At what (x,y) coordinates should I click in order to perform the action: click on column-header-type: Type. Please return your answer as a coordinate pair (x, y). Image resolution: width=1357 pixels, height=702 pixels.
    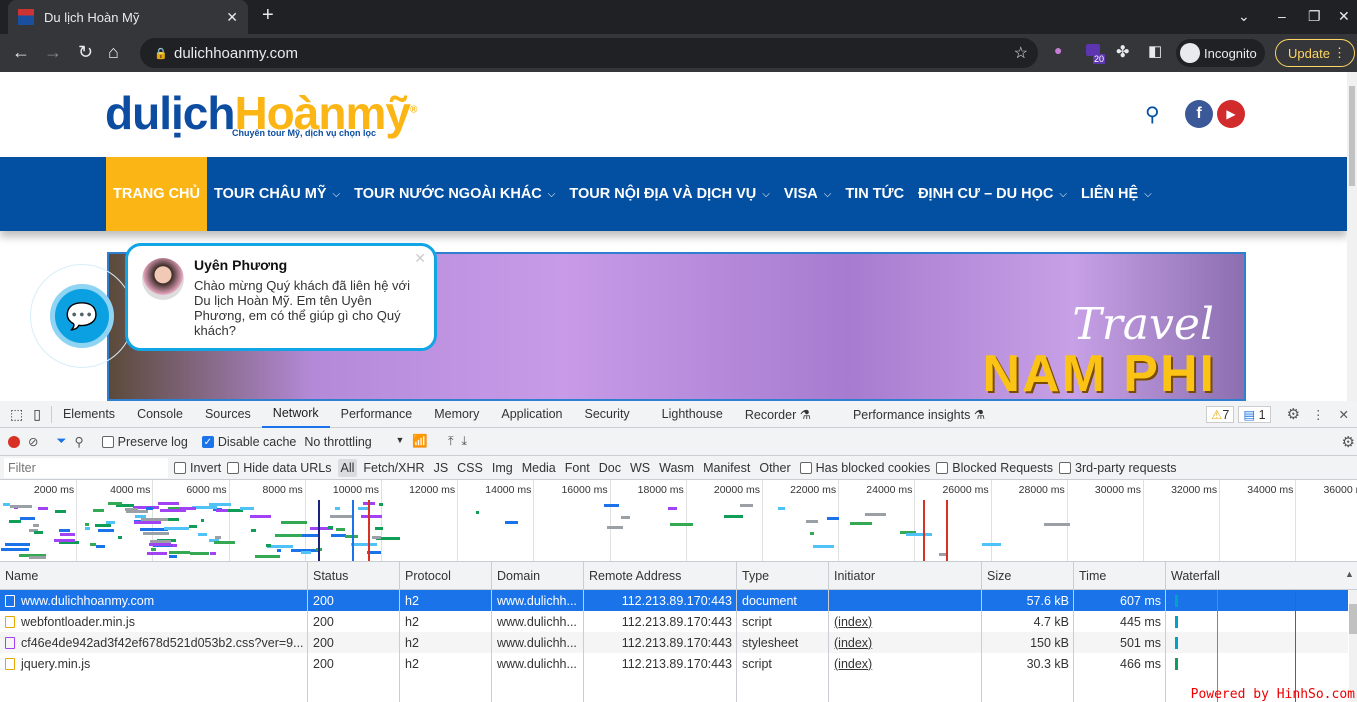
    Looking at the image, I should click on (782, 575).